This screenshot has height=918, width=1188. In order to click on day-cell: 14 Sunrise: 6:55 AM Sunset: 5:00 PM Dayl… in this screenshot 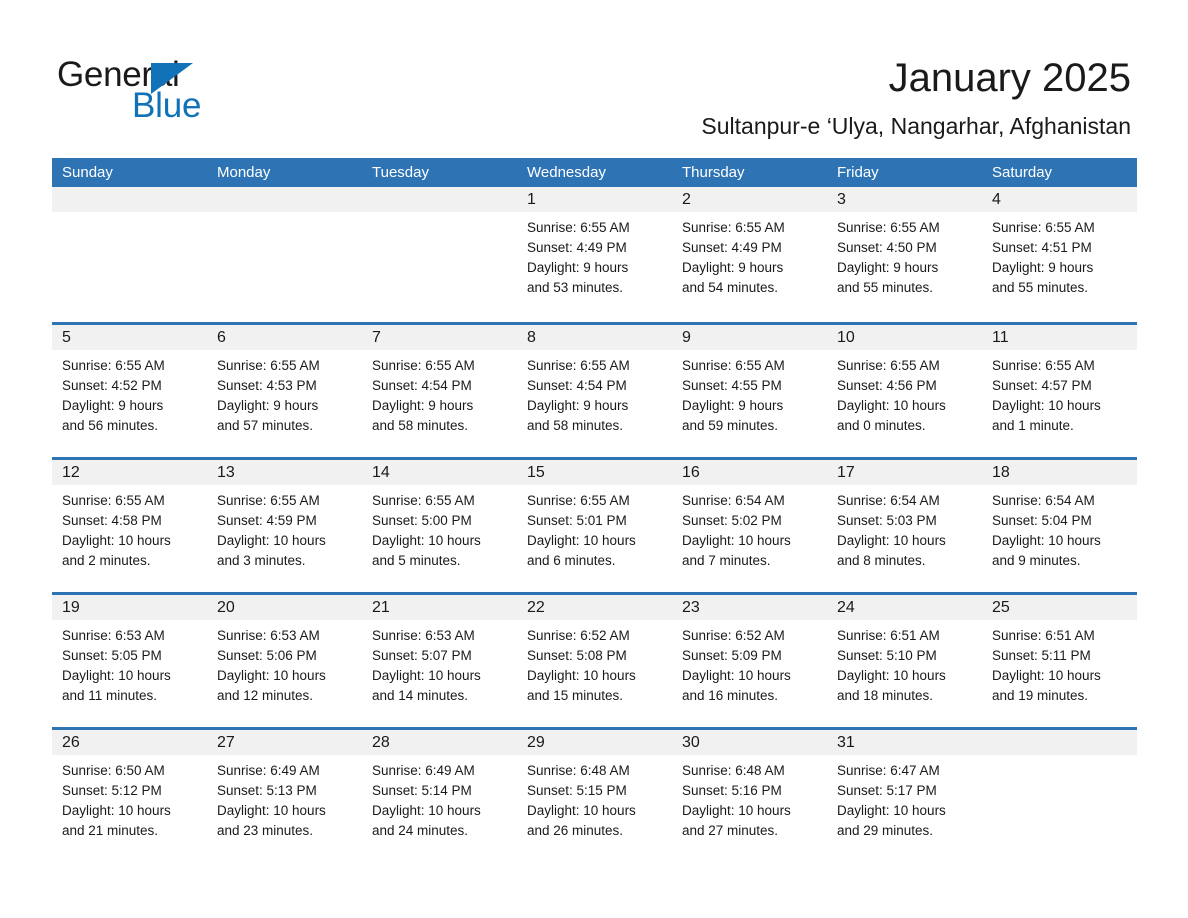, I will do `click(439, 526)`.